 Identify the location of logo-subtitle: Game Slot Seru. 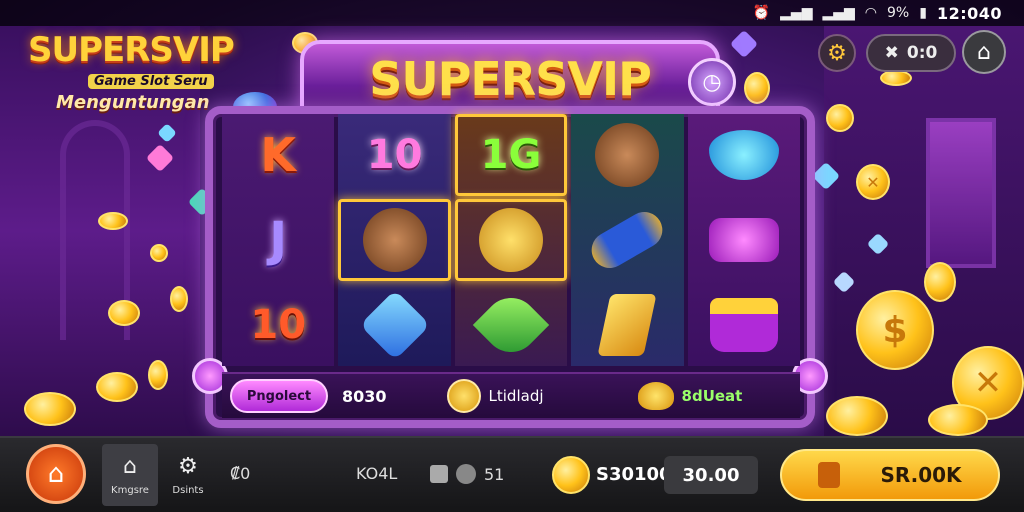
(151, 81).